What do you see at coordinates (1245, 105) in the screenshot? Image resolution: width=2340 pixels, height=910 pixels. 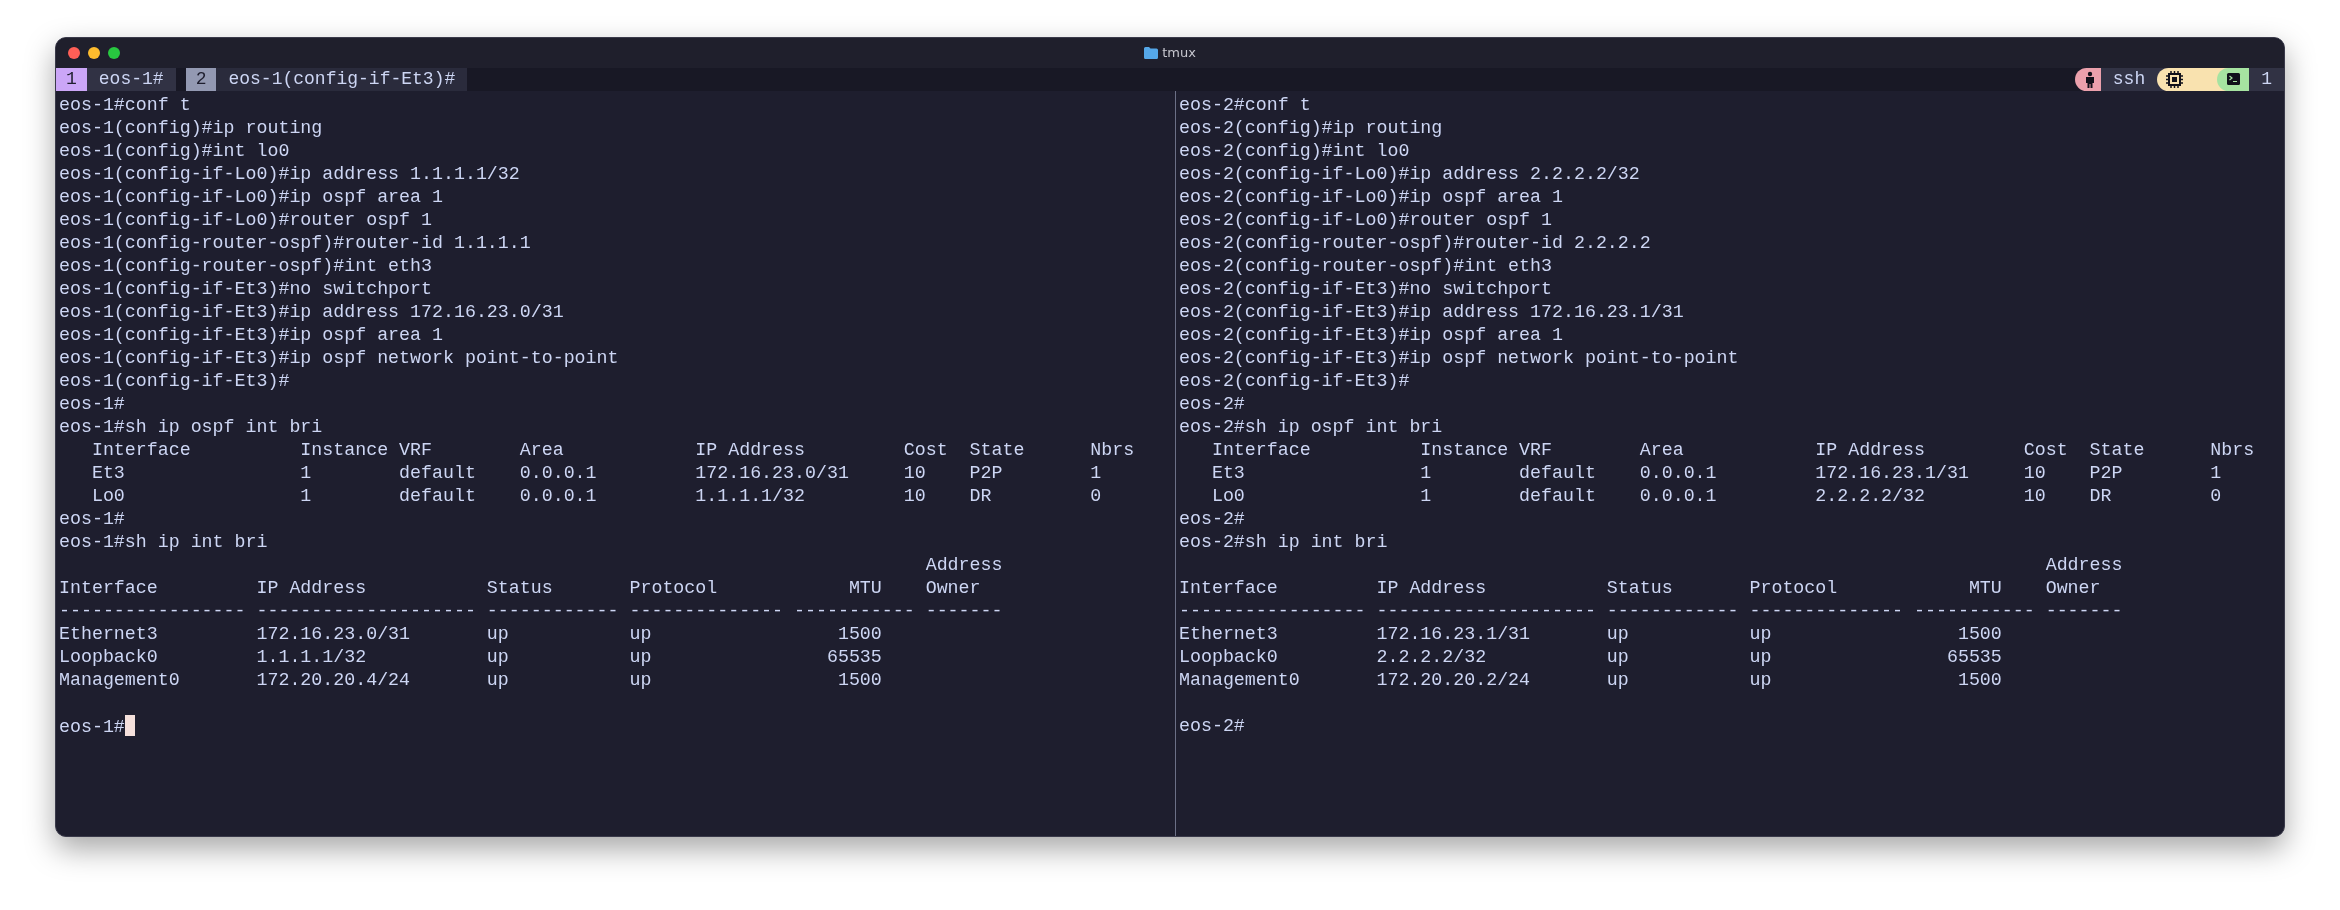 I see `terminal-line: eos-2#conf t` at bounding box center [1245, 105].